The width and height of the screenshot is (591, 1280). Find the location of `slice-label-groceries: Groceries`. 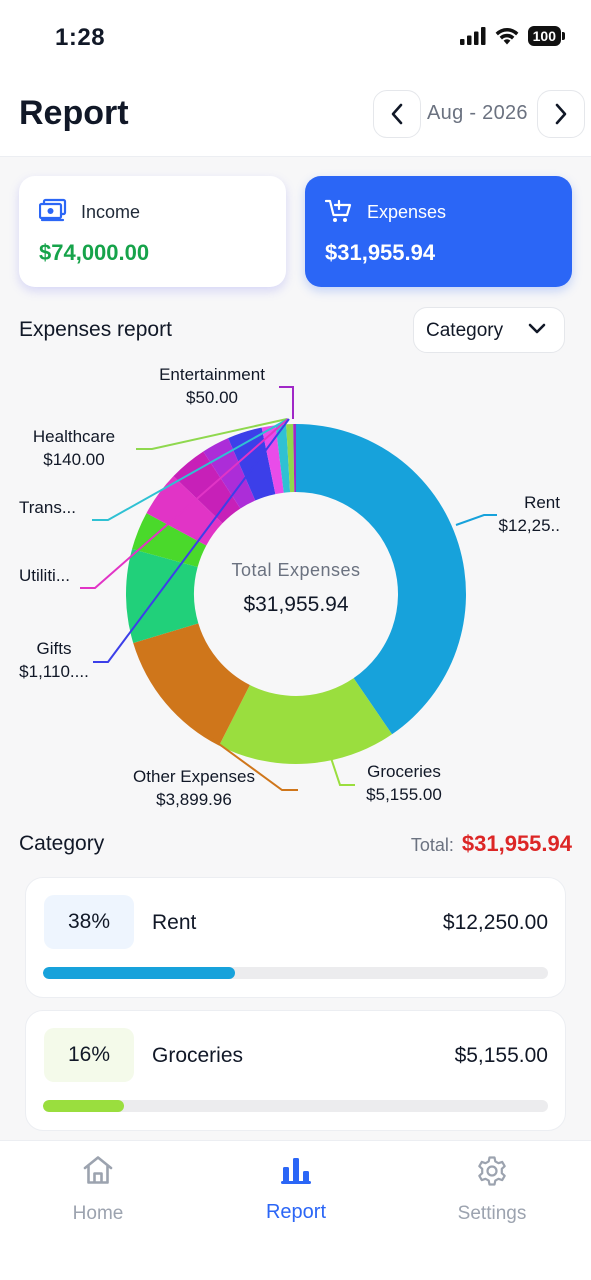

slice-label-groceries: Groceries is located at coordinates (404, 771).